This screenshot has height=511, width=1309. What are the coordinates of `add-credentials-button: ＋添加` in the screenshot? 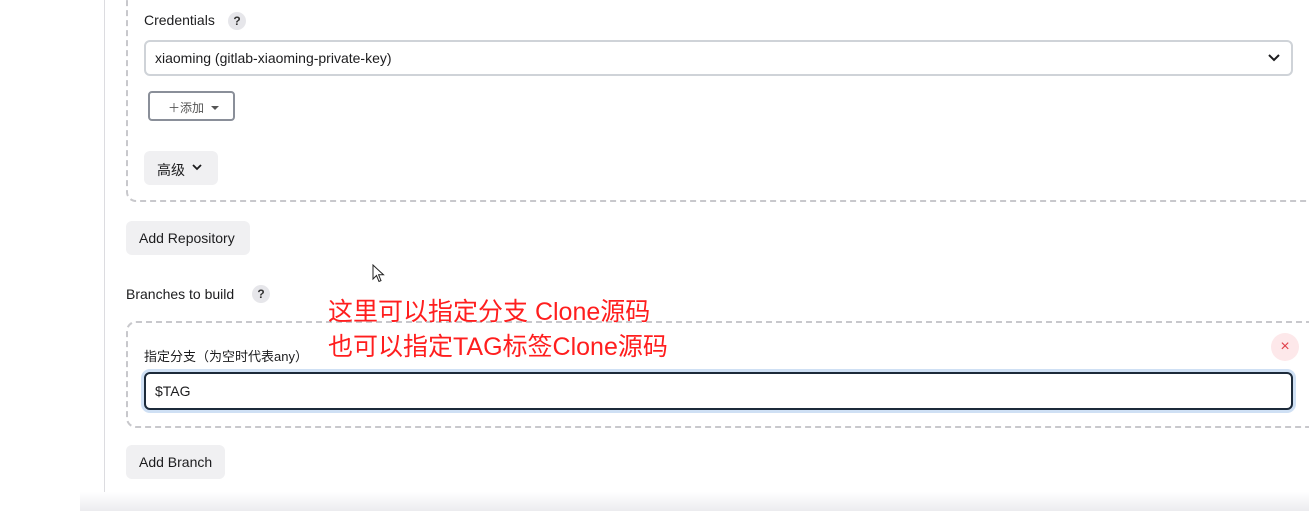 It's located at (191, 106).